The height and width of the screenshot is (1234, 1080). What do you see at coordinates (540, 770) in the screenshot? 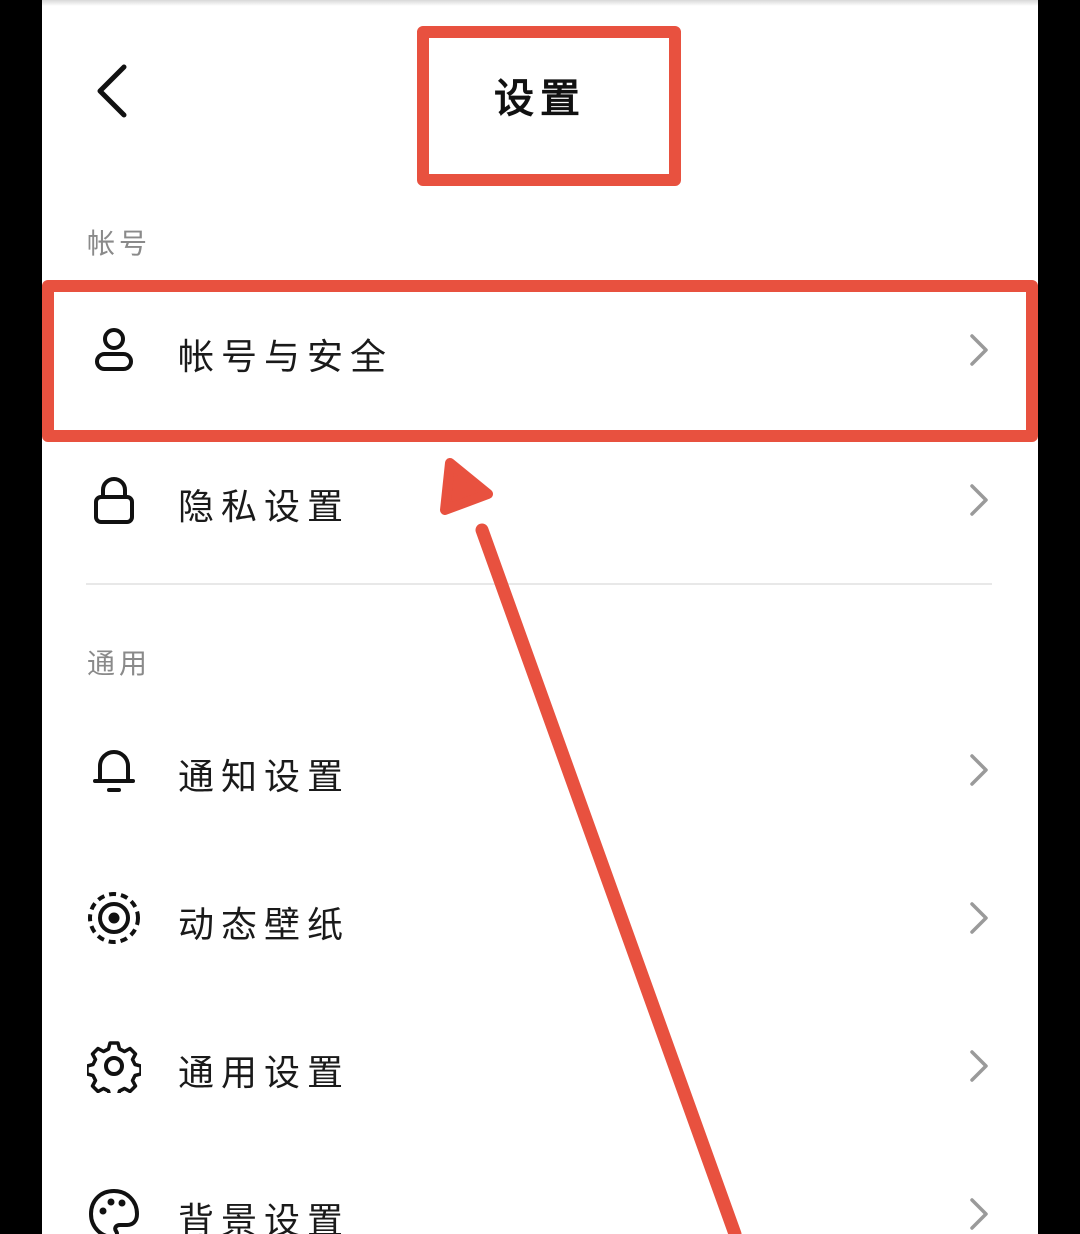
I see `settings-item-notifications: 通知设置` at bounding box center [540, 770].